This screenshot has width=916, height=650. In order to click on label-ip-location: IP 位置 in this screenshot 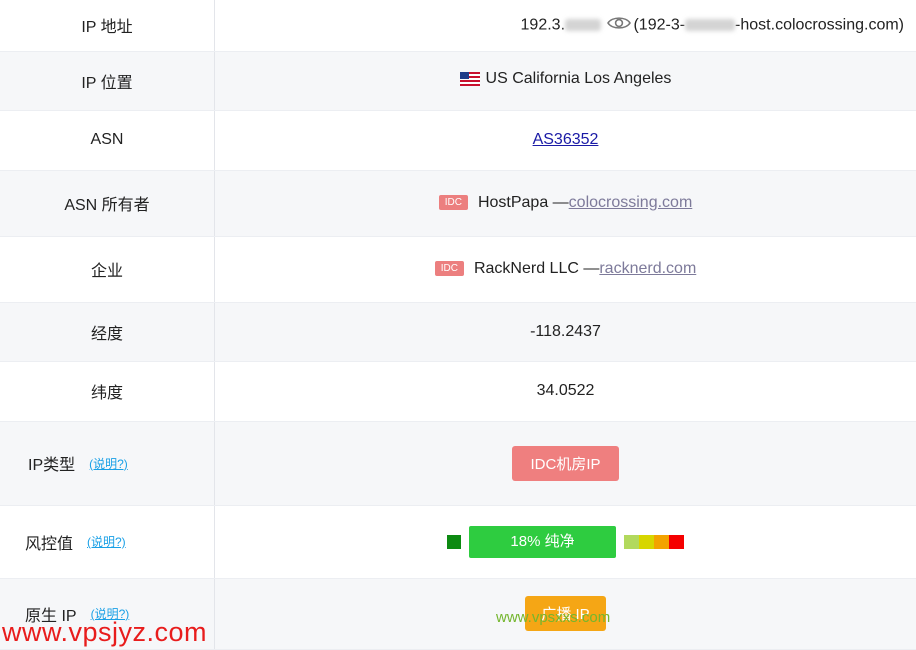, I will do `click(107, 80)`.